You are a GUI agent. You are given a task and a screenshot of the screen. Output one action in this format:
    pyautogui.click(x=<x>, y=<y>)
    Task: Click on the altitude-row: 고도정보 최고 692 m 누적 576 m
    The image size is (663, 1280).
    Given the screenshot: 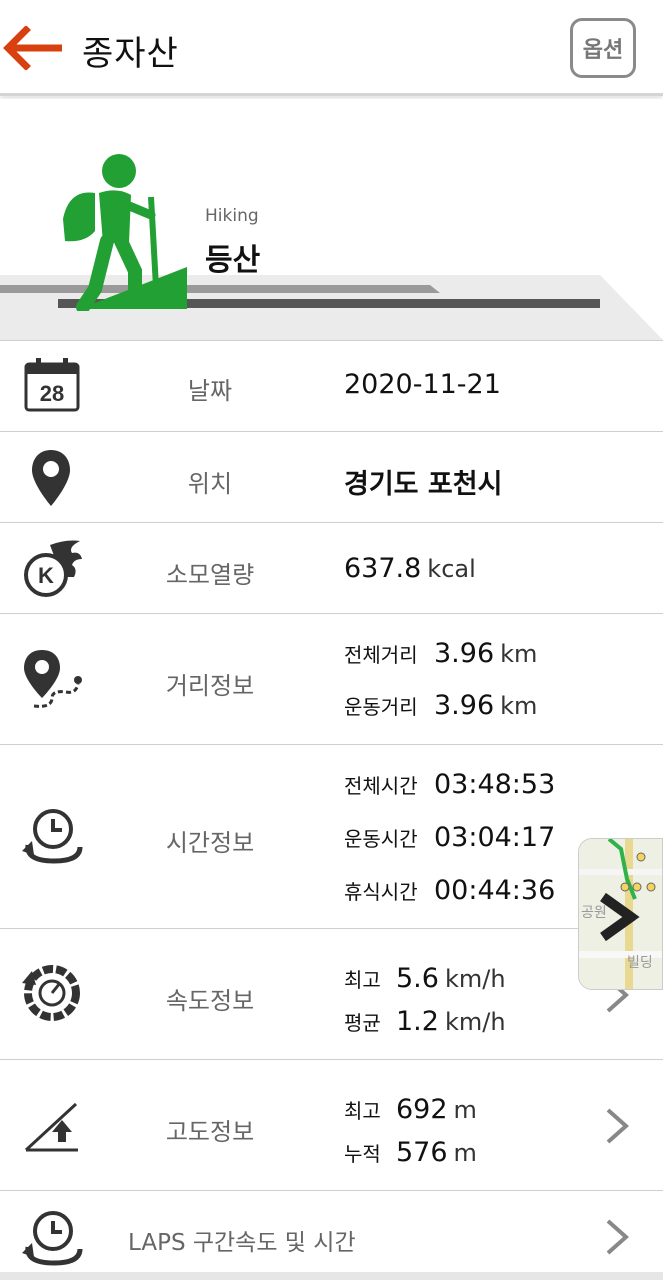 What is the action you would take?
    pyautogui.click(x=331, y=1124)
    